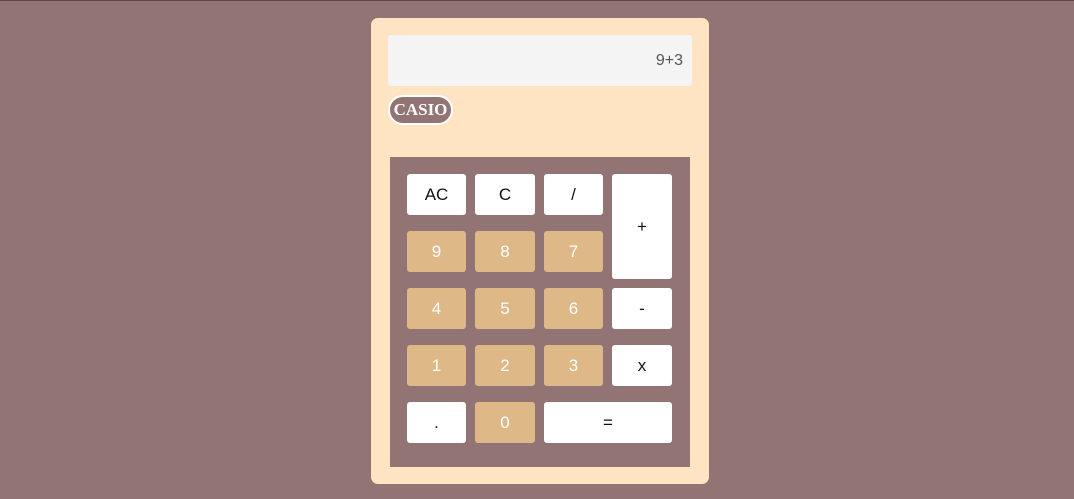 The image size is (1074, 499). I want to click on decimal-point-button: ., so click(436, 422).